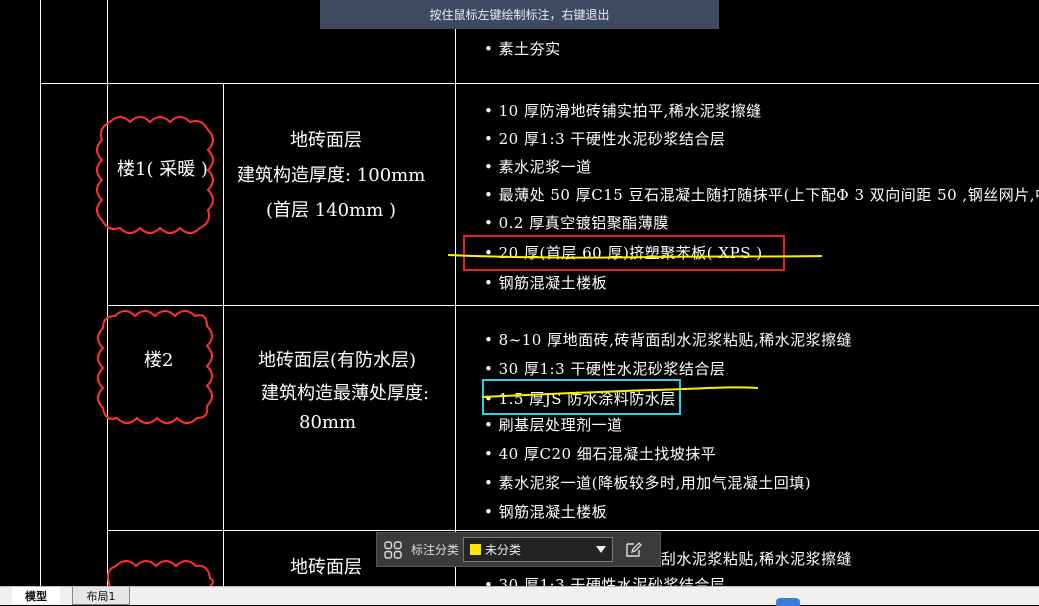 This screenshot has height=606, width=1039. What do you see at coordinates (503, 550) in the screenshot?
I see `category-select-value: 未分类` at bounding box center [503, 550].